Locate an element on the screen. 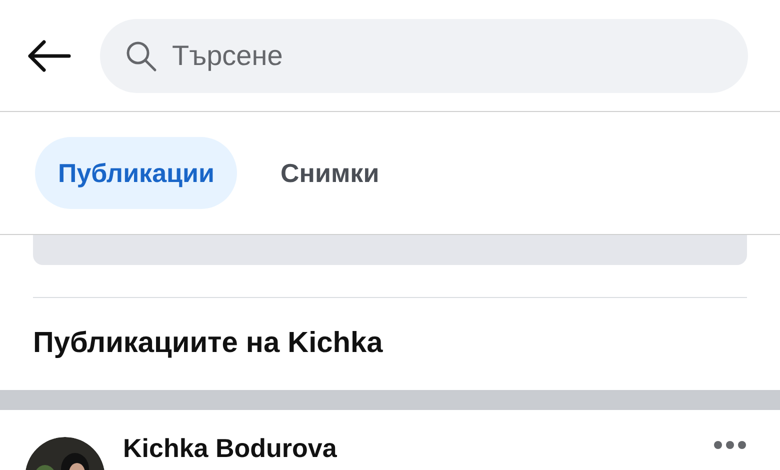 Image resolution: width=780 pixels, height=470 pixels. tab: Снимки is located at coordinates (329, 173).